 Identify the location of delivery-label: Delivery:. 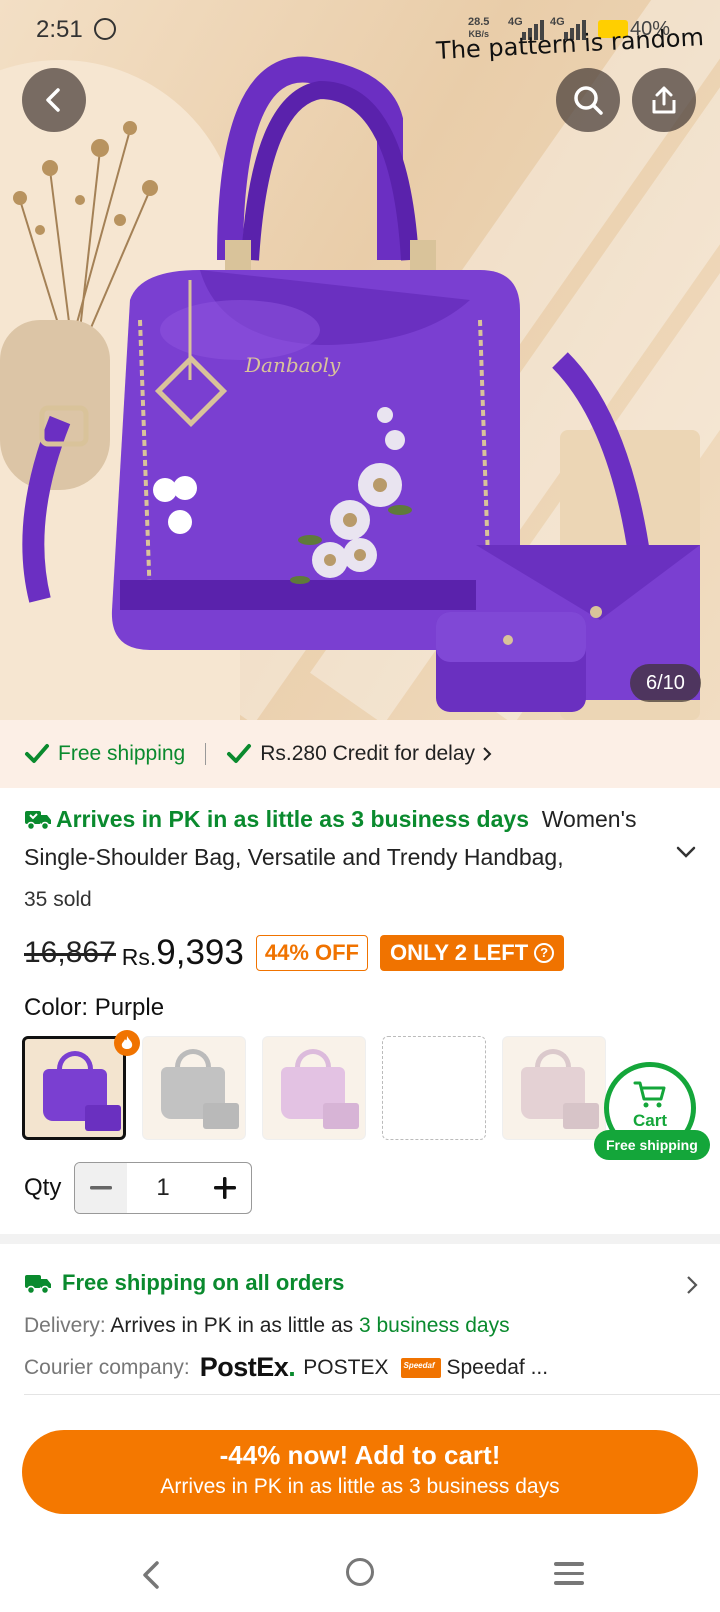
(65, 1325).